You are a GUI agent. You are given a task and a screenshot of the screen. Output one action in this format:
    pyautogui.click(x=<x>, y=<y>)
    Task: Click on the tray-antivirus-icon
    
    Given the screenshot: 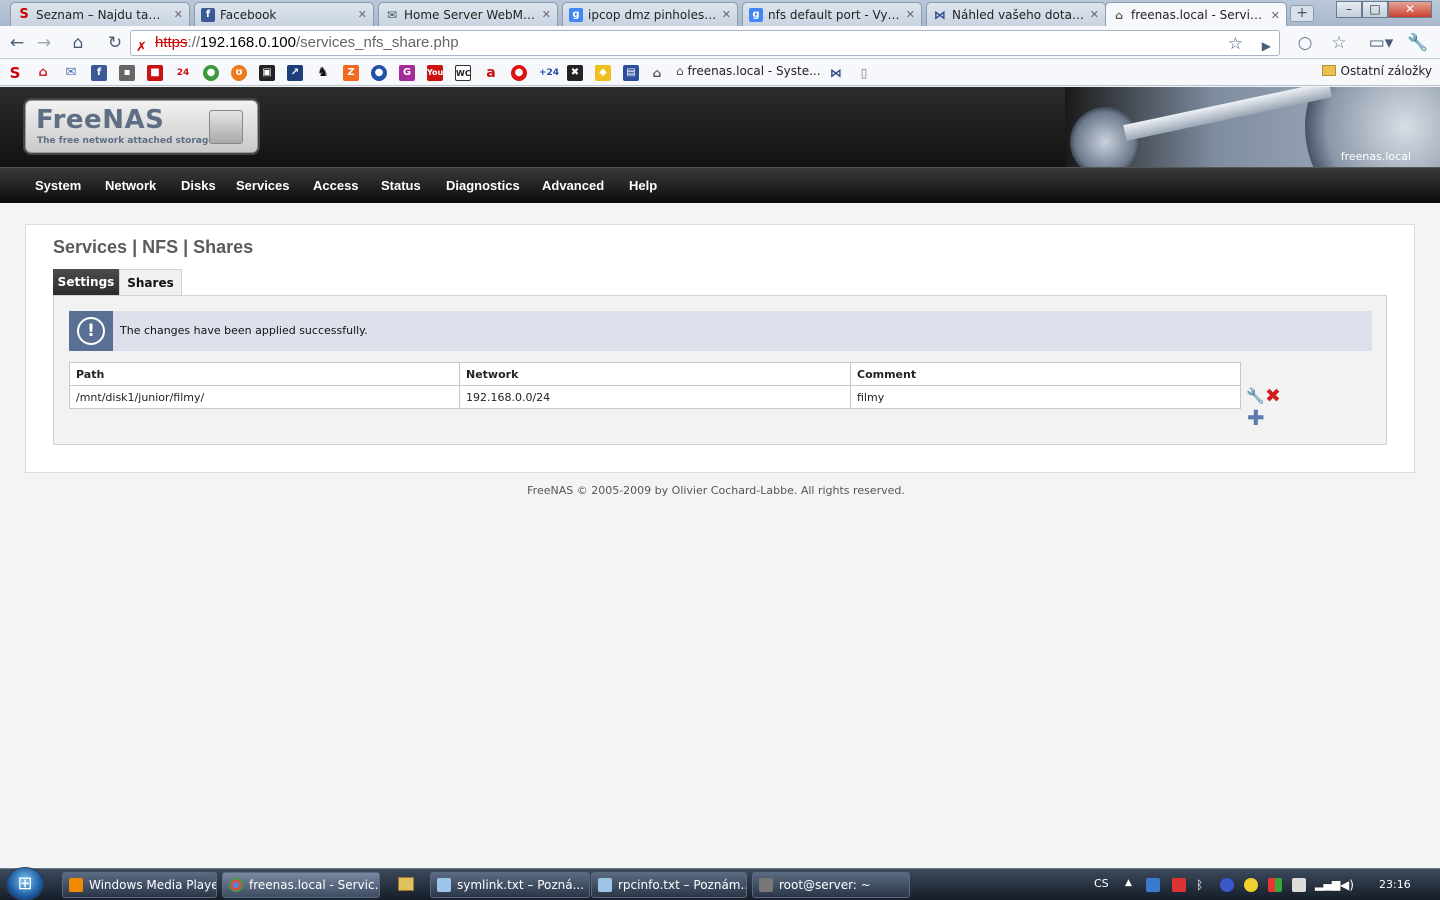 What is the action you would take?
    pyautogui.click(x=1179, y=885)
    